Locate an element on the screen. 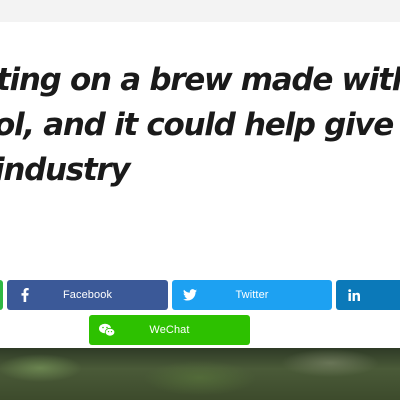 Image resolution: width=400 pixels, height=400 pixels. twitter-share-button: Twitter is located at coordinates (252, 295).